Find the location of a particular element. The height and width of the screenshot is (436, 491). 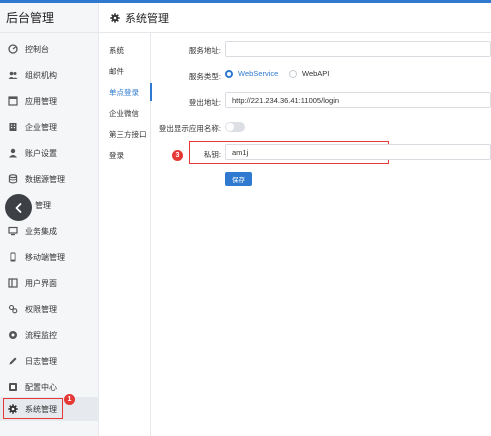

sidebar-item-enterprise: 企业管理 is located at coordinates (49, 127).